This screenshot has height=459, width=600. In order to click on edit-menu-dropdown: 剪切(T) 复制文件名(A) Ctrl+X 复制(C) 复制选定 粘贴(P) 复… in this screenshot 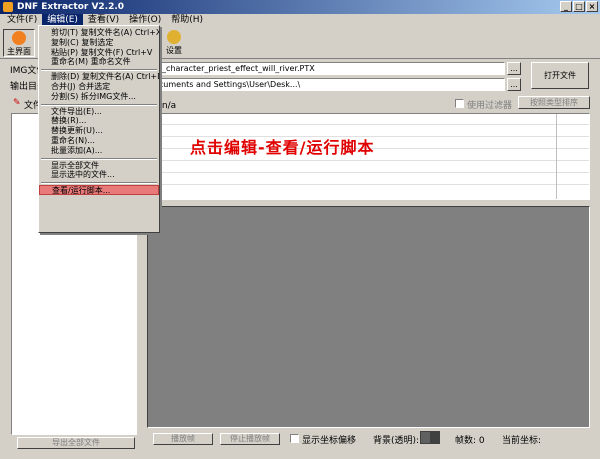, I will do `click(99, 129)`.